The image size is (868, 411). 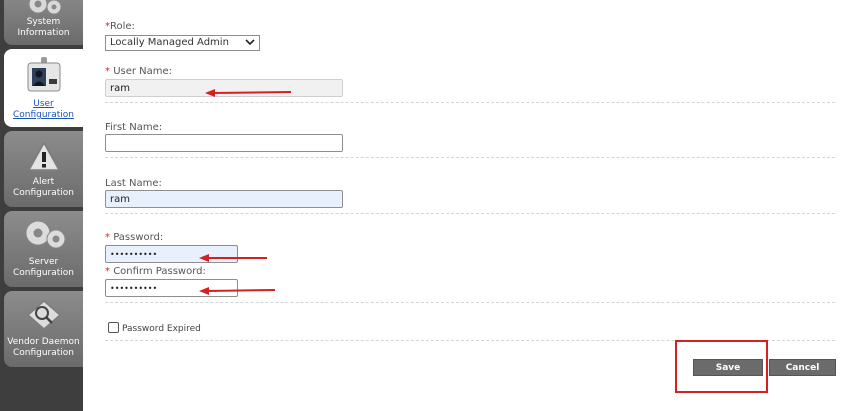 I want to click on sidebar-item-label: System, so click(x=43, y=22).